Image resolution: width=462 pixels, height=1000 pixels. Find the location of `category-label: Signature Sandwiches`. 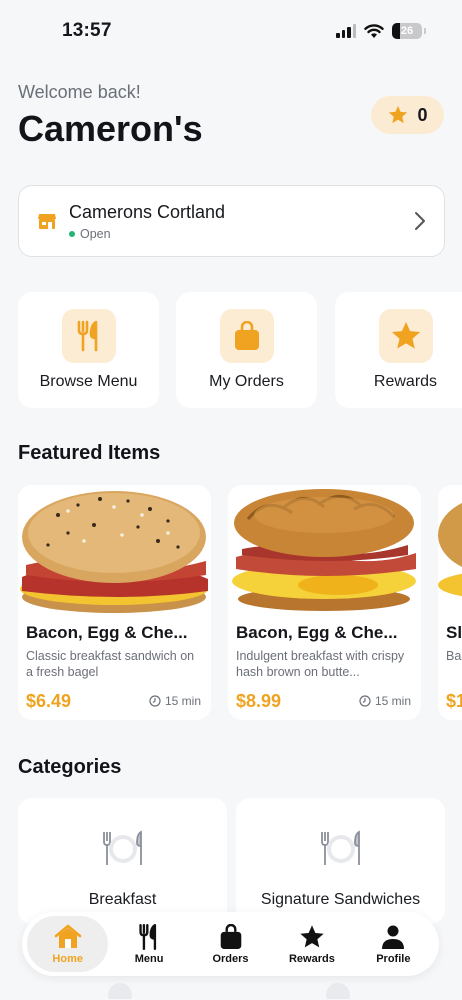

category-label: Signature Sandwiches is located at coordinates (340, 899).